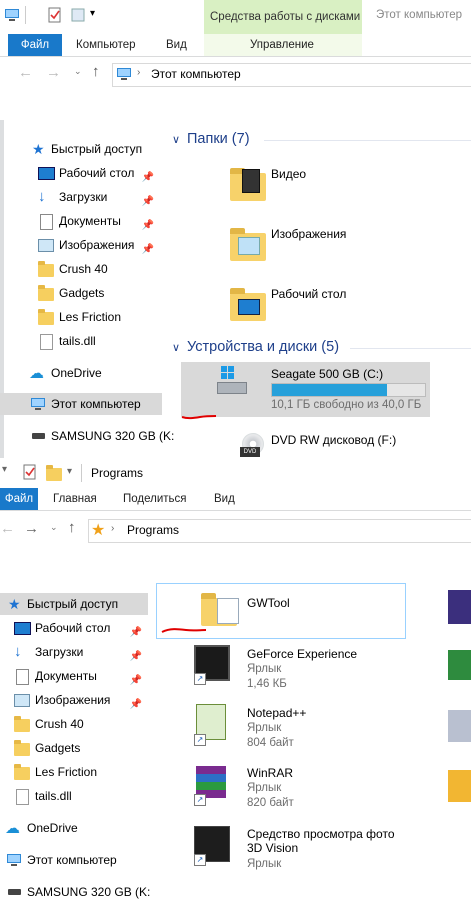  What do you see at coordinates (184, 630) in the screenshot?
I see `red-annotation-underline` at bounding box center [184, 630].